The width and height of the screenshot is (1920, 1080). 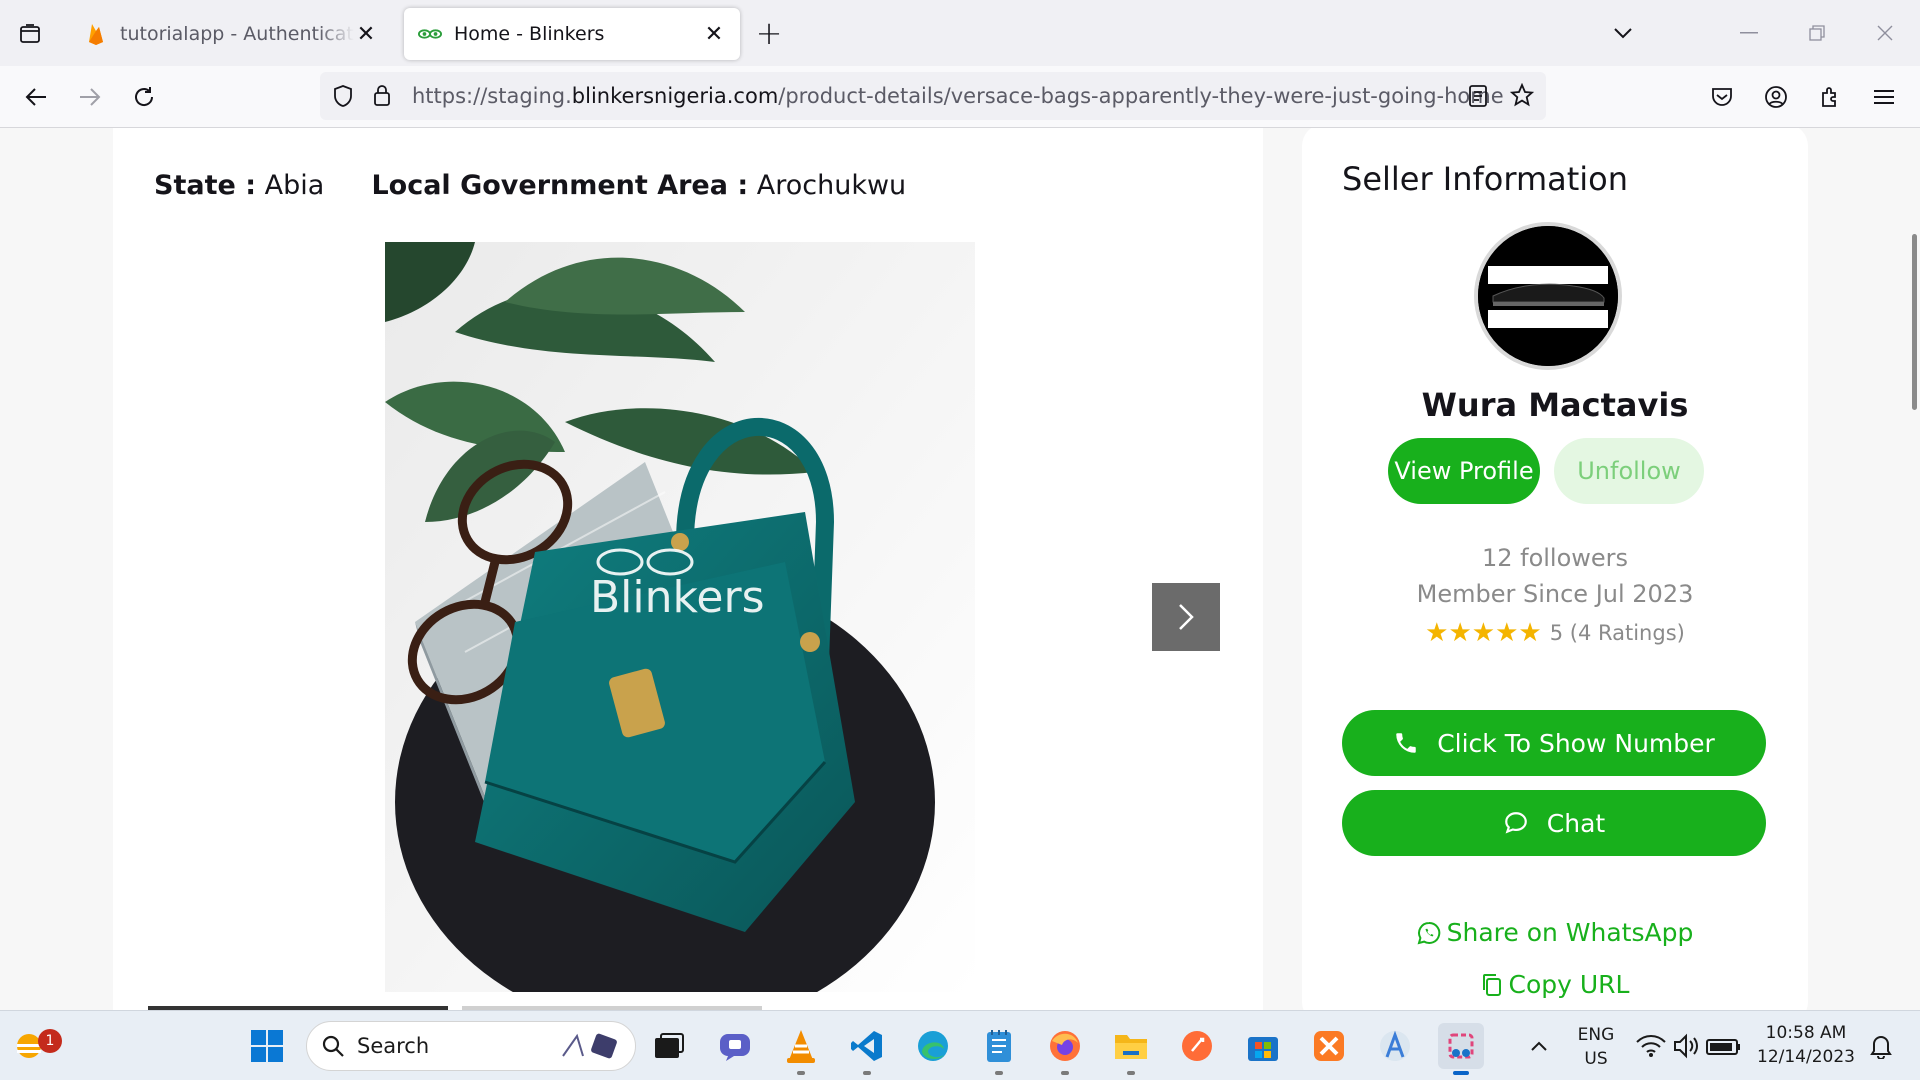 What do you see at coordinates (430, 34) in the screenshot?
I see `blinkers-logo-icon` at bounding box center [430, 34].